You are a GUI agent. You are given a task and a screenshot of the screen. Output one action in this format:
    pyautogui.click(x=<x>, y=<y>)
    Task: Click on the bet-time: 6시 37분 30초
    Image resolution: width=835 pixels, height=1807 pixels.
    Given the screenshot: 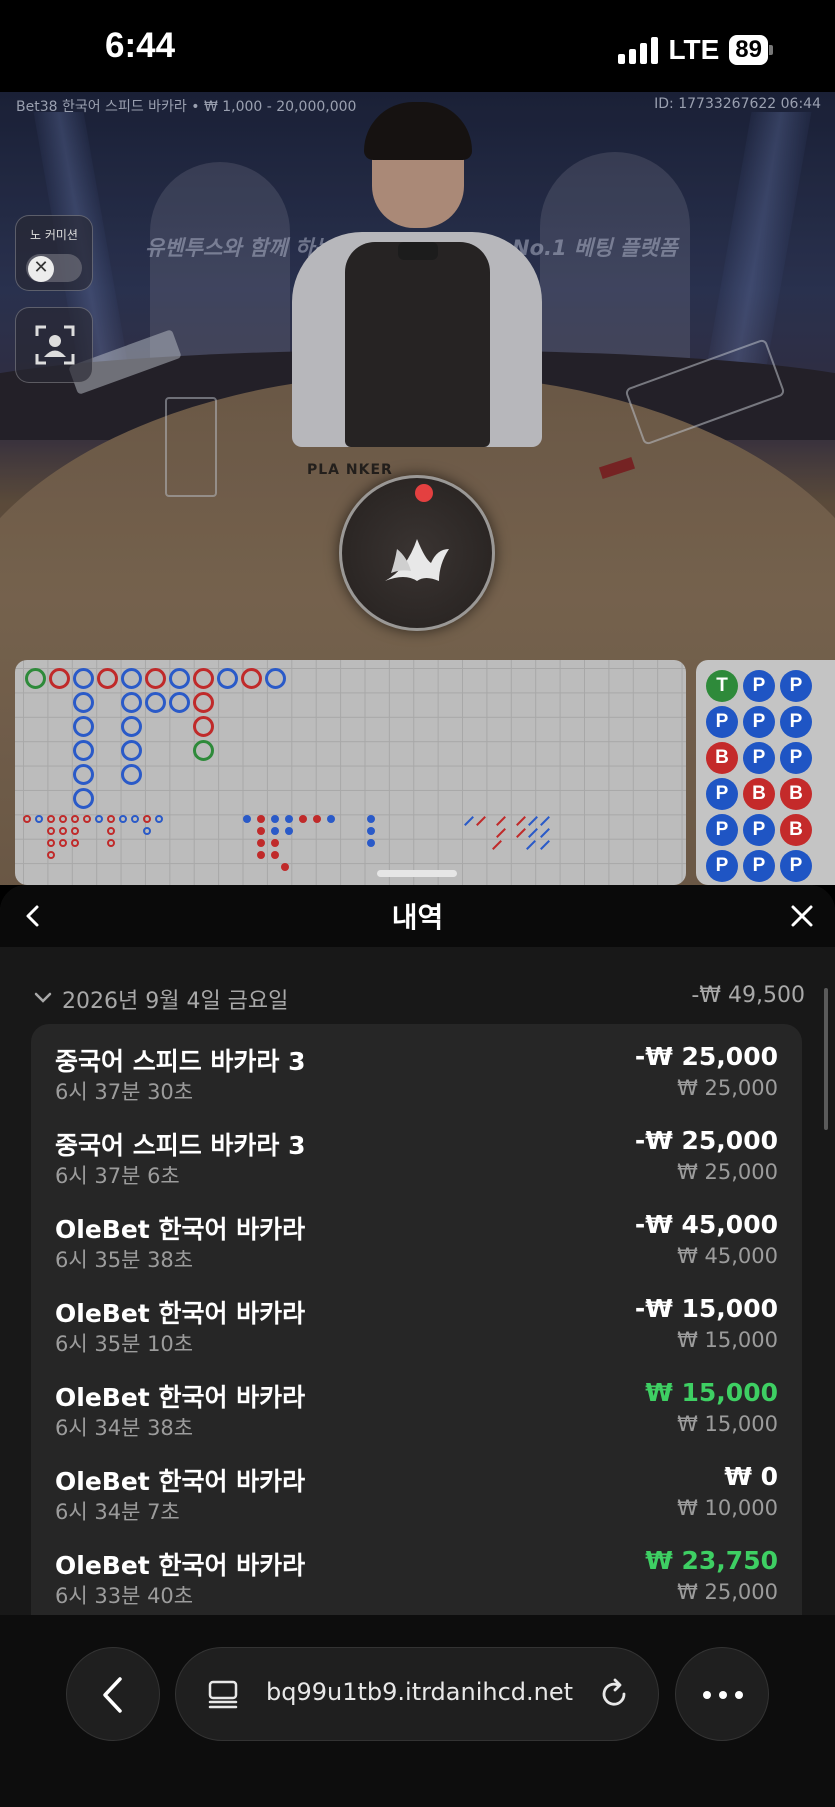 What is the action you would take?
    pyautogui.click(x=124, y=1092)
    